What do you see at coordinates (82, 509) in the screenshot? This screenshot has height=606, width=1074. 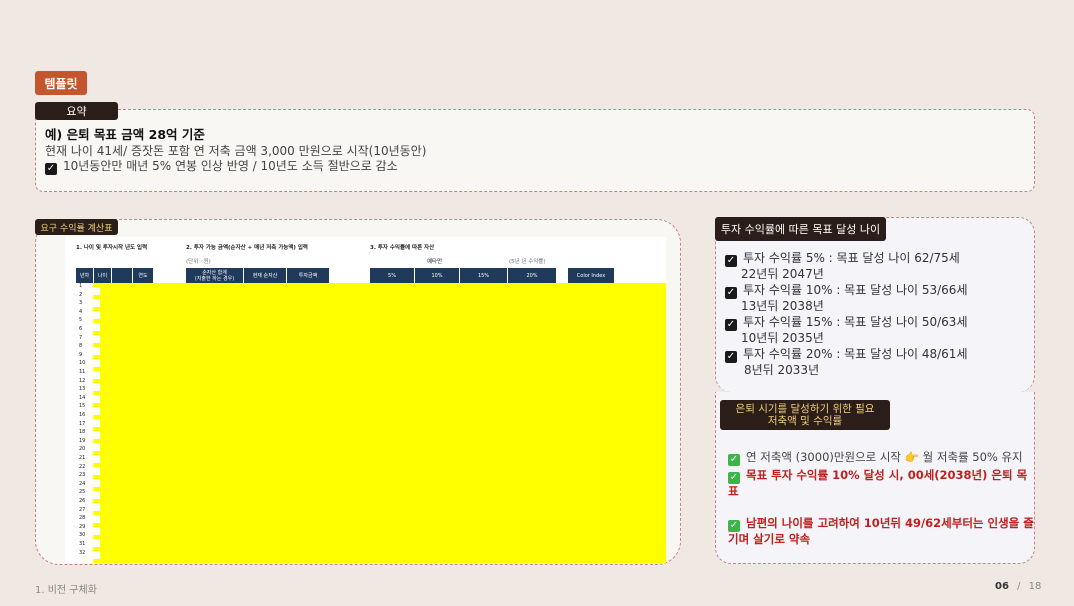 I see `row-number: 27` at bounding box center [82, 509].